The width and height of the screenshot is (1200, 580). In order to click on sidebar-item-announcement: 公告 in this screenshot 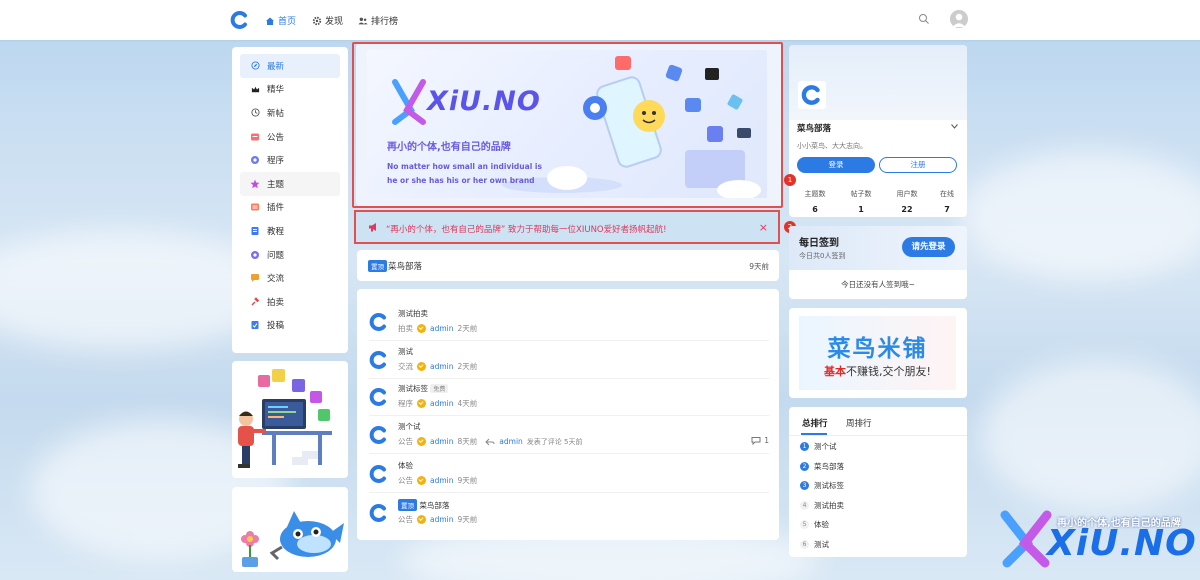, I will do `click(290, 137)`.